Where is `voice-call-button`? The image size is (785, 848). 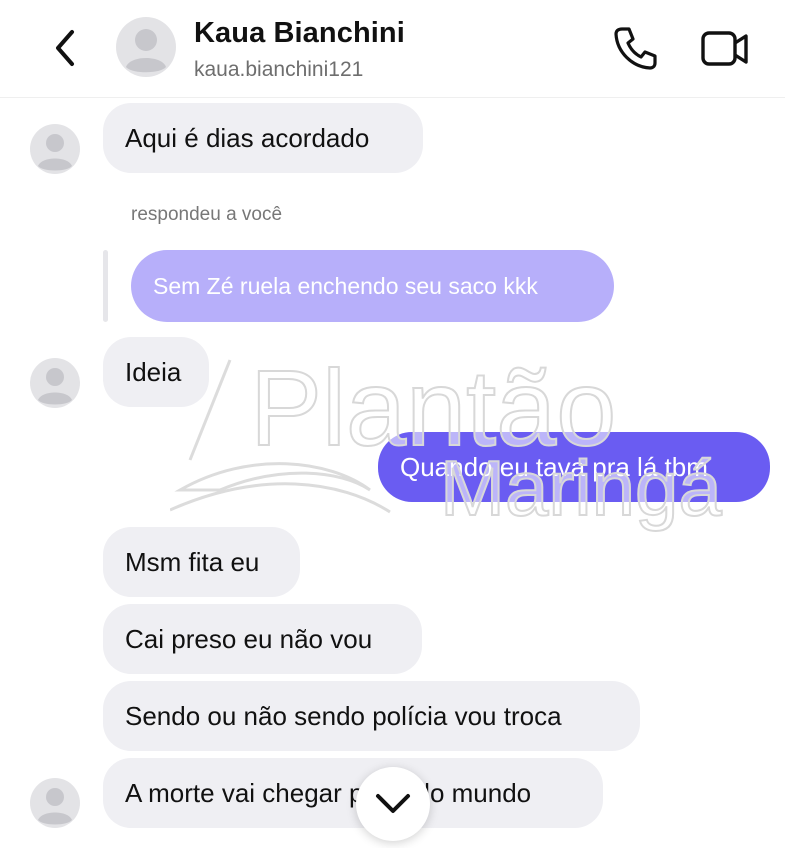
voice-call-button is located at coordinates (635, 48).